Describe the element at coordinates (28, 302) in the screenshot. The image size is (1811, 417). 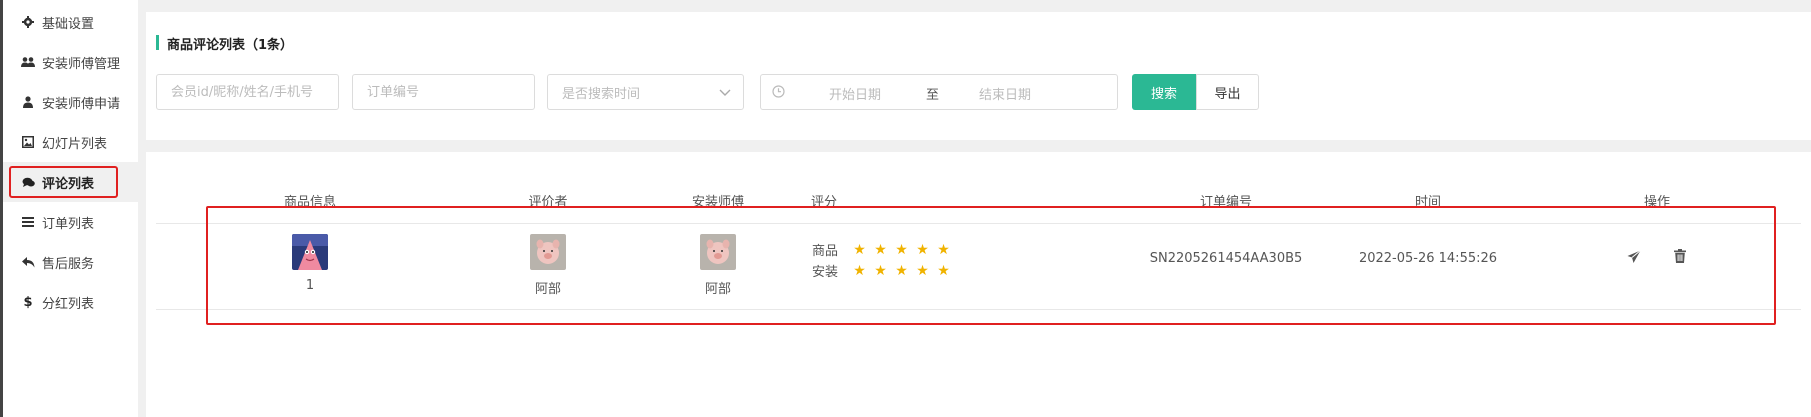
I see `dollar-icon: $` at that location.